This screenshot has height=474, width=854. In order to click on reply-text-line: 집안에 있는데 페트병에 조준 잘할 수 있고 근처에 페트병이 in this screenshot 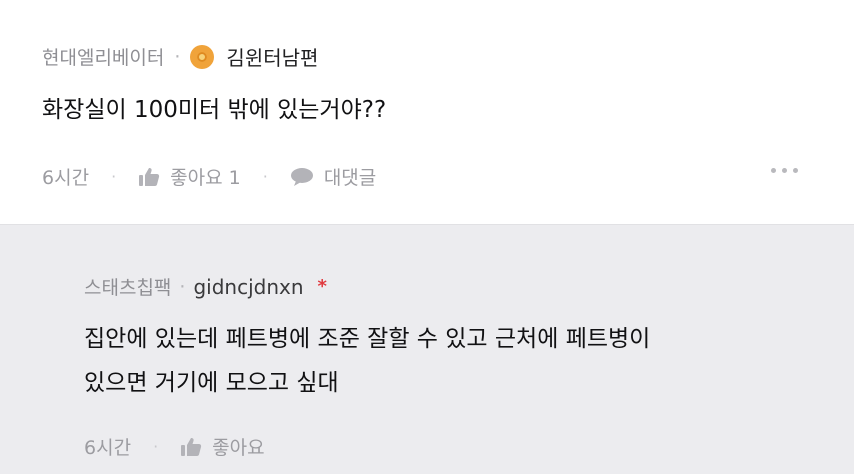, I will do `click(367, 339)`.